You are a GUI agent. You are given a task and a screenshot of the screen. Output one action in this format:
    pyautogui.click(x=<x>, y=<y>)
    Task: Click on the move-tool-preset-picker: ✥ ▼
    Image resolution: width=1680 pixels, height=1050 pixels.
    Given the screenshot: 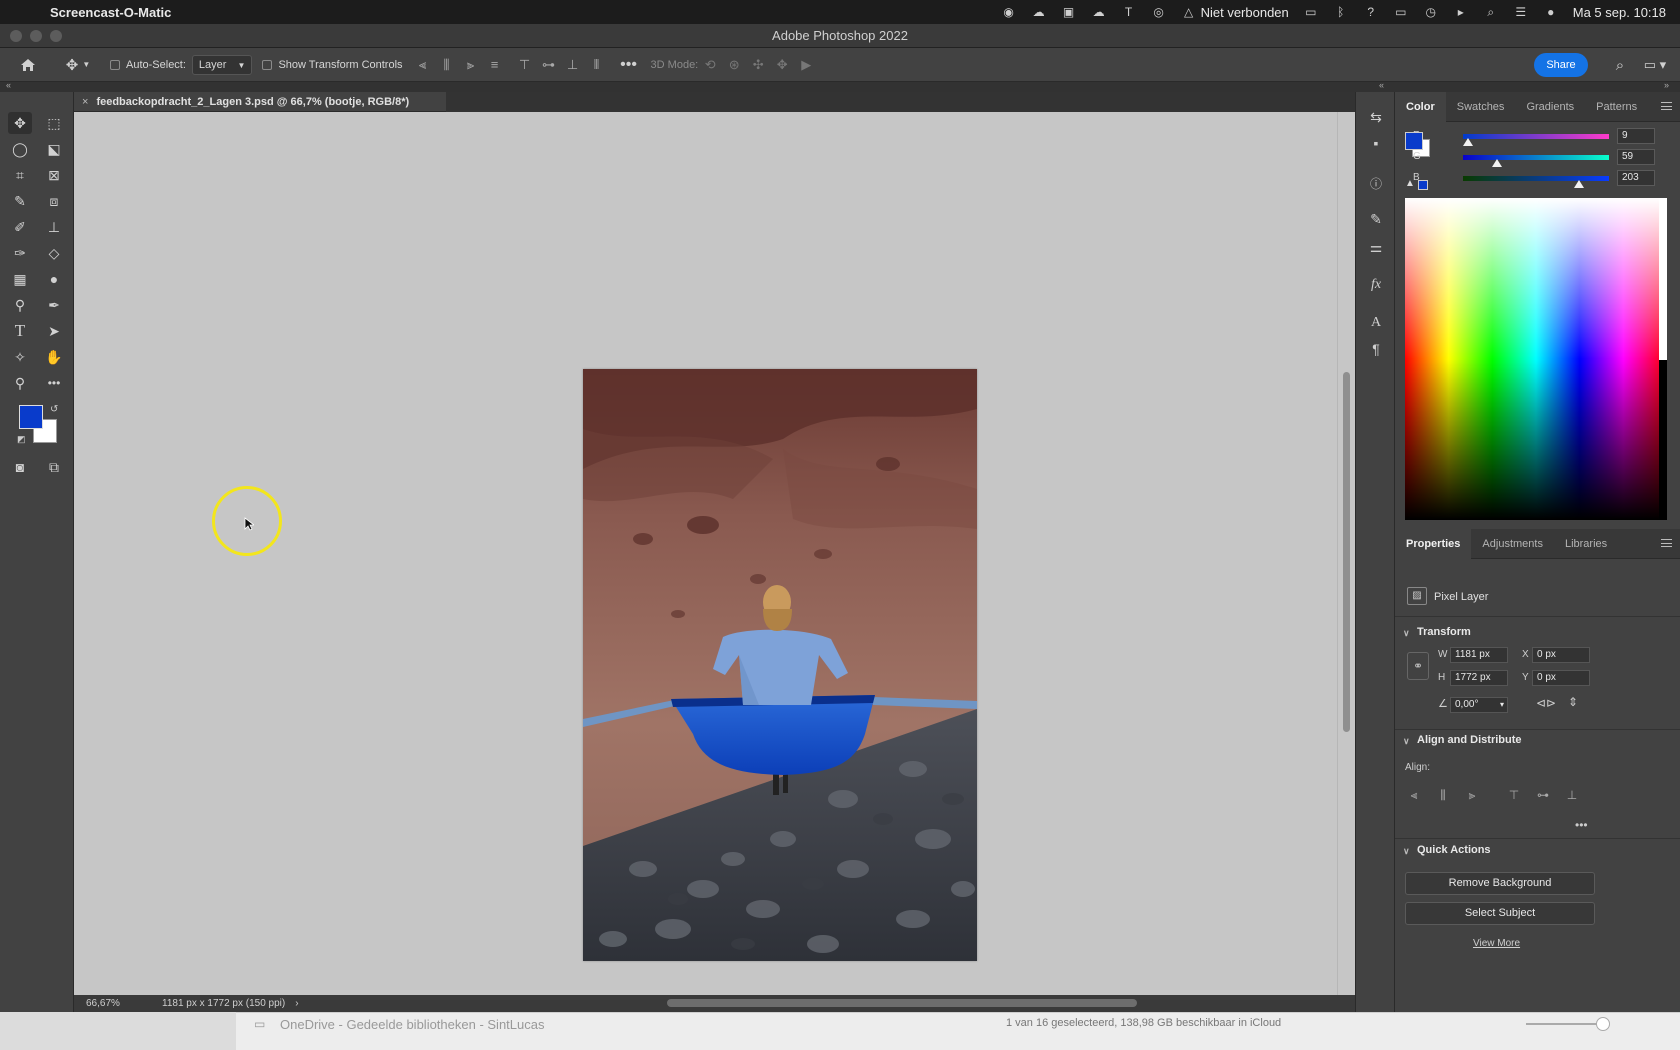 What is the action you would take?
    pyautogui.click(x=78, y=65)
    